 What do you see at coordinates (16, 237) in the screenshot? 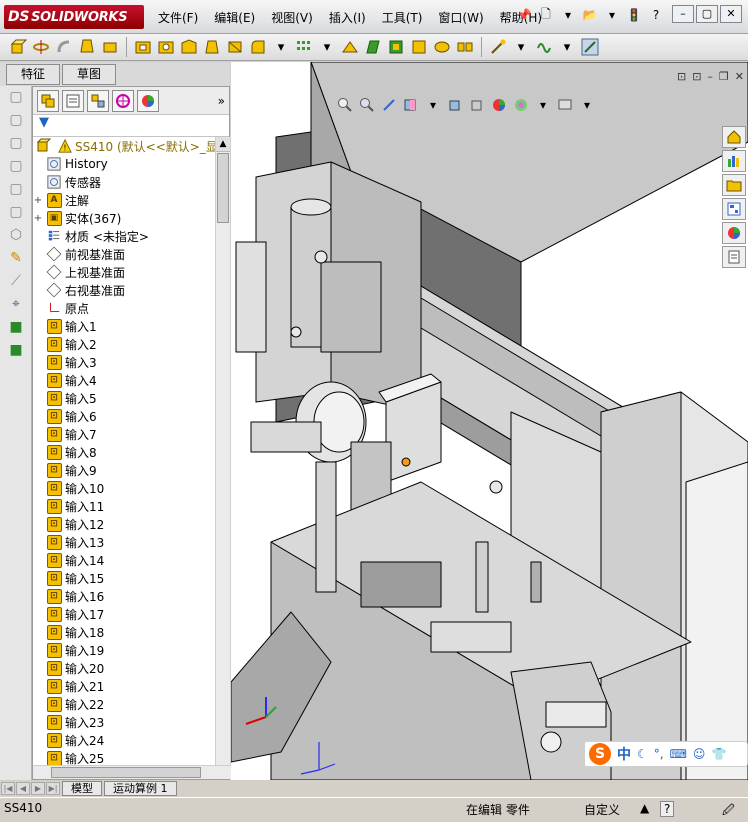
I see `cube-icon: ⬡` at bounding box center [16, 237].